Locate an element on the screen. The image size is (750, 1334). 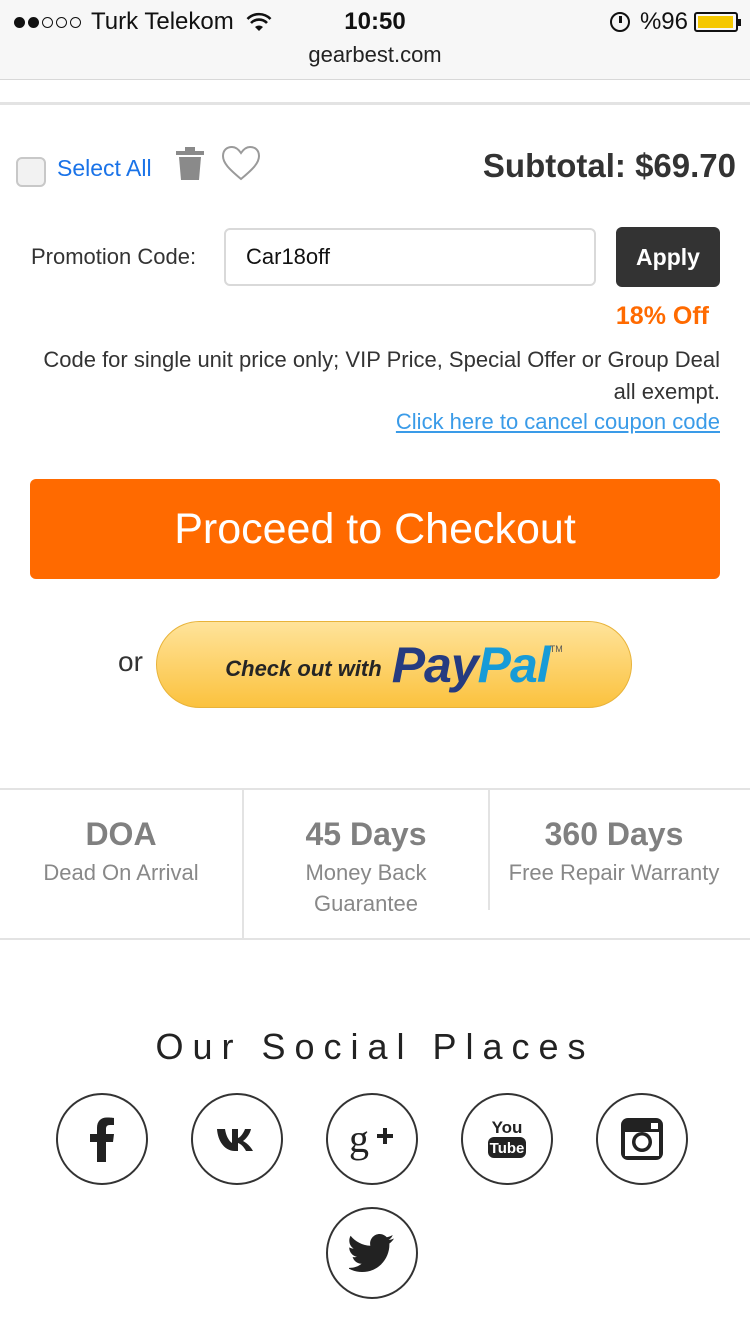
guarantee-repair-warranty: 360 Days Free Repair Warranty is located at coordinates (614, 839).